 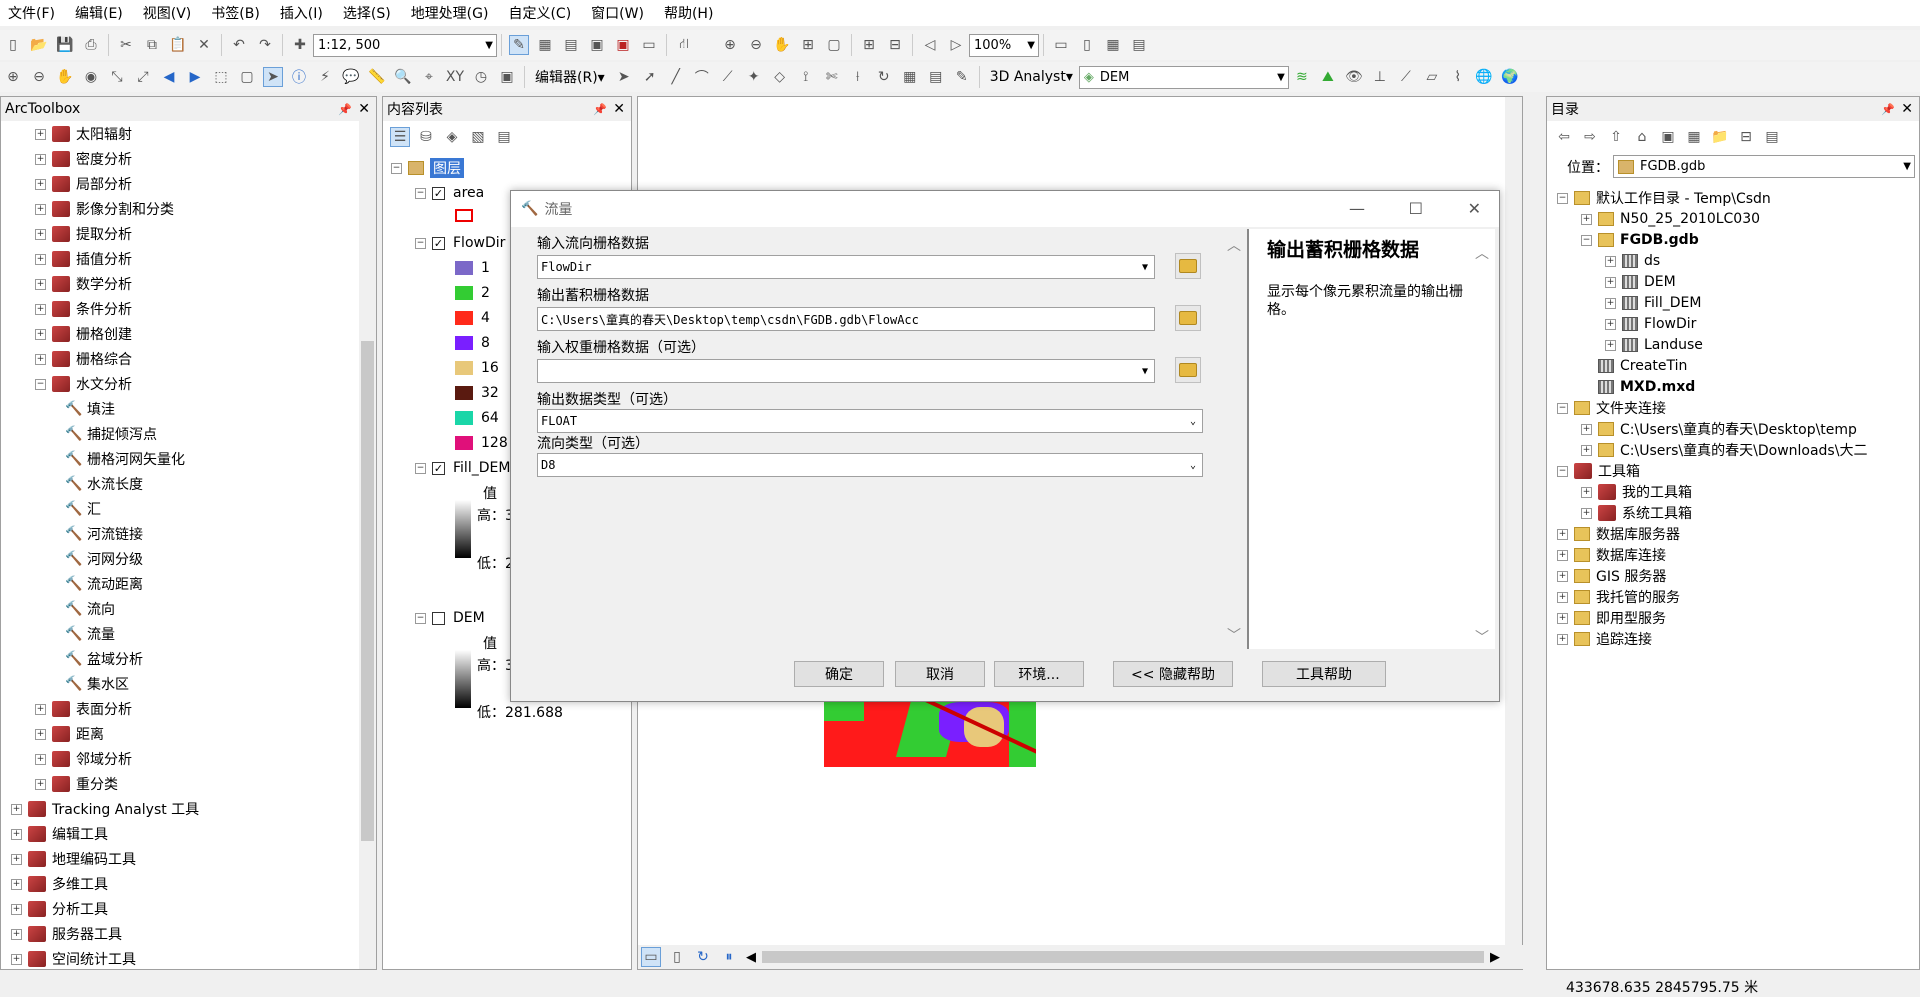 I want to click on tool-item: 🔨 栅格河网矢量化, so click(x=125, y=459).